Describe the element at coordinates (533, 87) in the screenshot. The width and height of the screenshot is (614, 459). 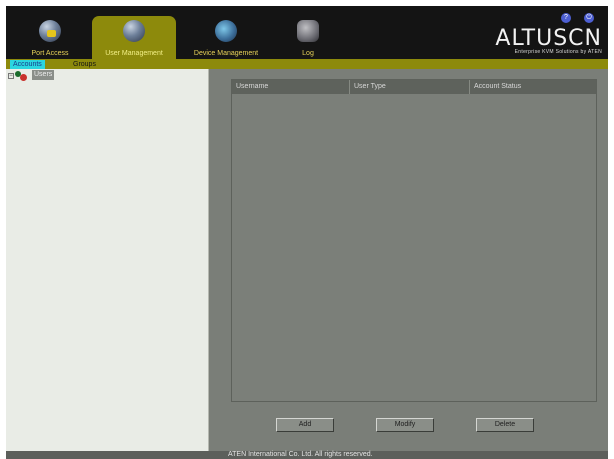
I see `column-header-account-status: Account Status` at that location.